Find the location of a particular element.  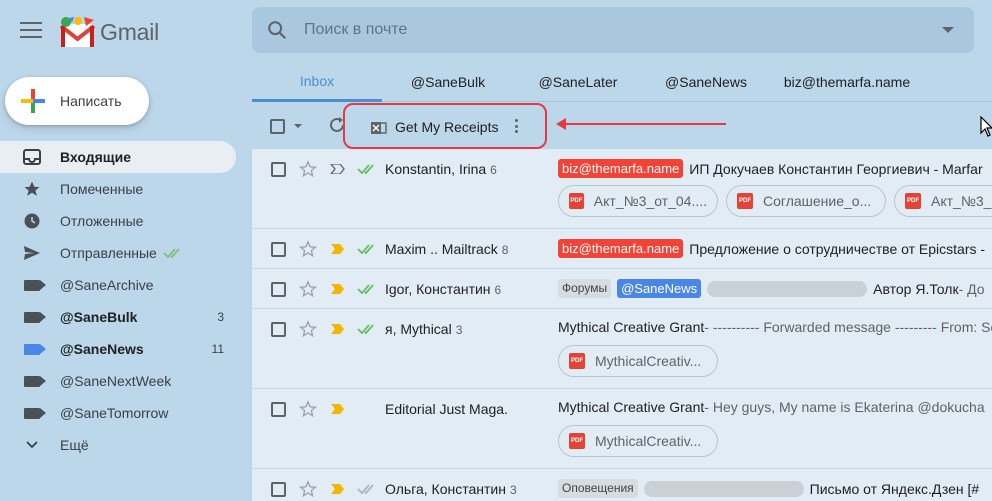

message-preview: Оповещения Письмо от Яндекс.Дзен [# is located at coordinates (775, 488).